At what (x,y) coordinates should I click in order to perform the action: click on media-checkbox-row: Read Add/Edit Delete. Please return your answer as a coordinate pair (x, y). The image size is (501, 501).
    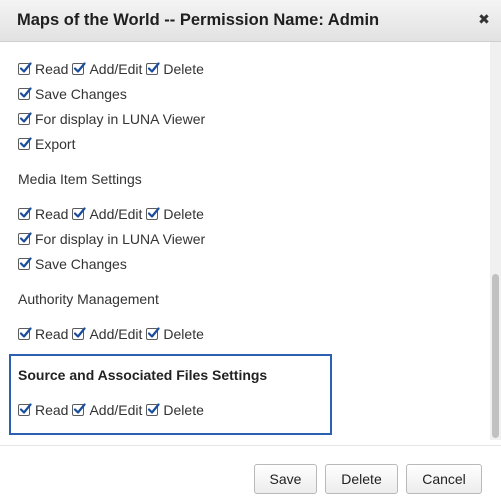
    Looking at the image, I should click on (113, 214).